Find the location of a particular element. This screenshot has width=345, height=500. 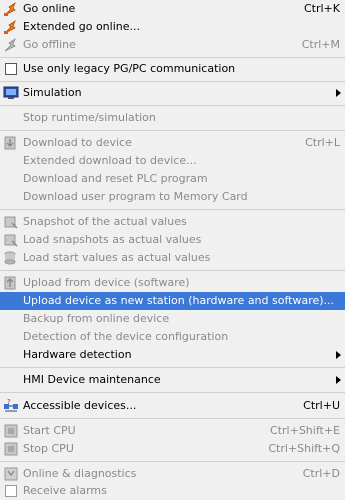

menu-item-upload-from-device: Upload from device (software) is located at coordinates (172, 283).